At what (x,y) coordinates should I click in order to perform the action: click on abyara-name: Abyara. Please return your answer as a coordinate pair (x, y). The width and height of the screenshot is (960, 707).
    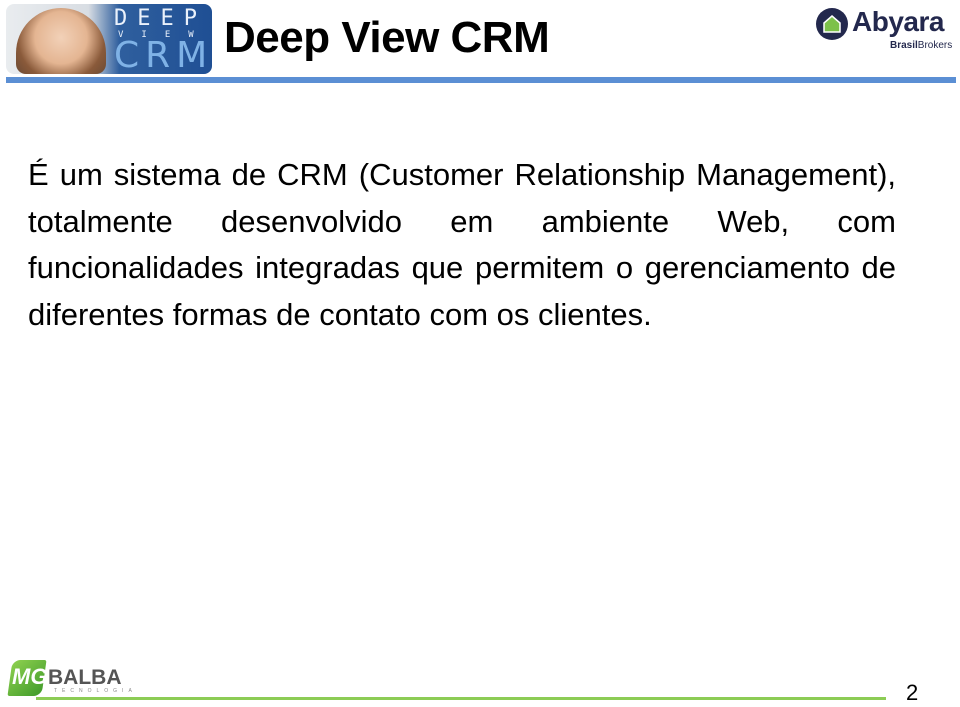
    Looking at the image, I should click on (898, 21).